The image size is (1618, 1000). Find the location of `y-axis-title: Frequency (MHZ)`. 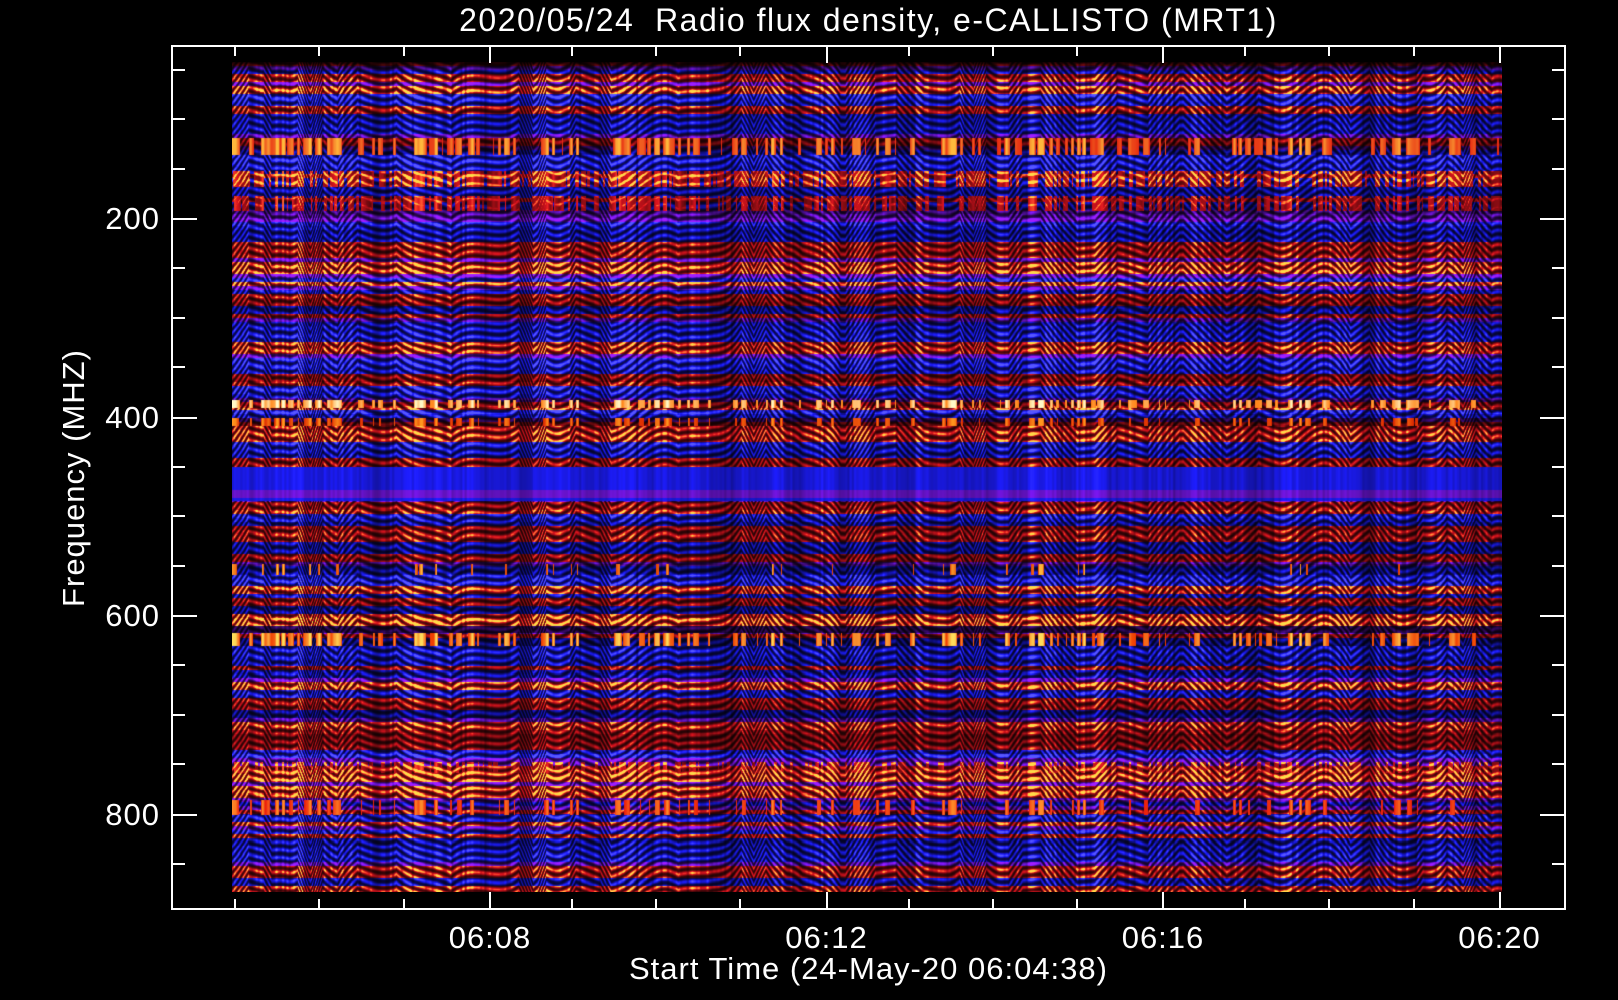

y-axis-title: Frequency (MHZ) is located at coordinates (73, 478).